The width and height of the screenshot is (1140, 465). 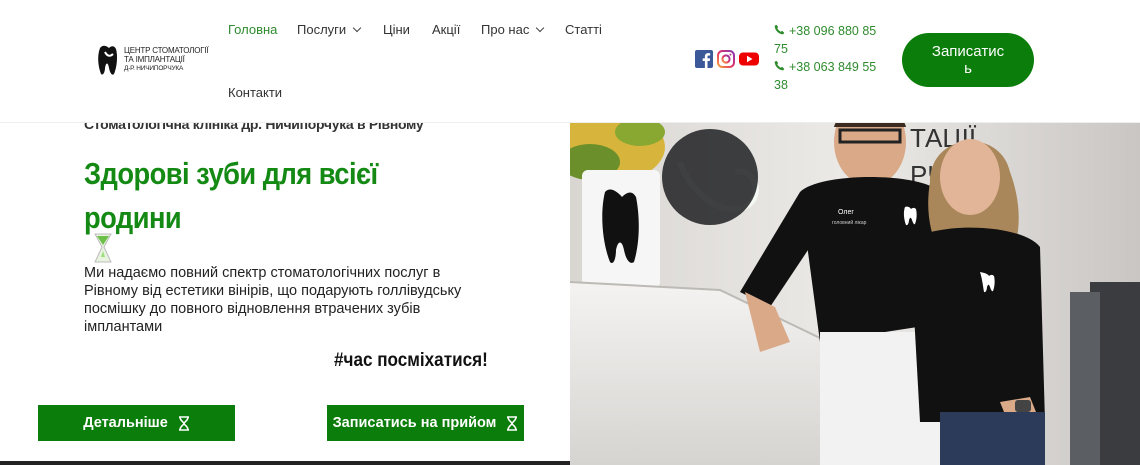 What do you see at coordinates (583, 29) in the screenshot?
I see `nav-item-articles: Статті` at bounding box center [583, 29].